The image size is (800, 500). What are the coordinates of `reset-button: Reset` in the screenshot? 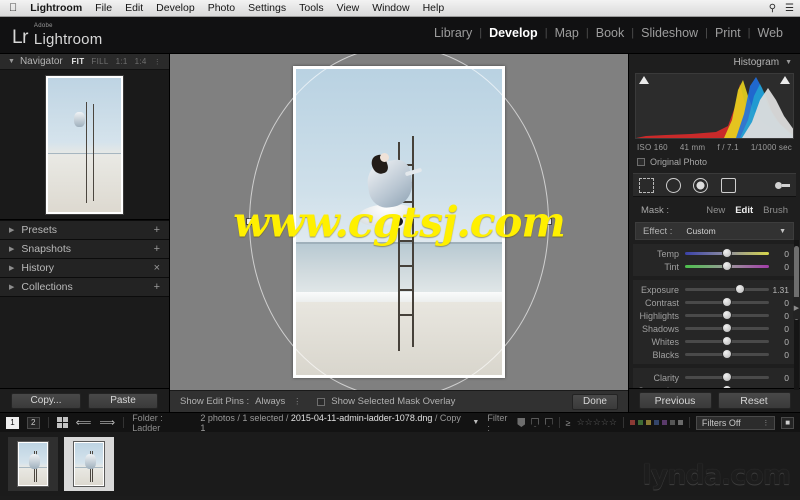 It's located at (754, 400).